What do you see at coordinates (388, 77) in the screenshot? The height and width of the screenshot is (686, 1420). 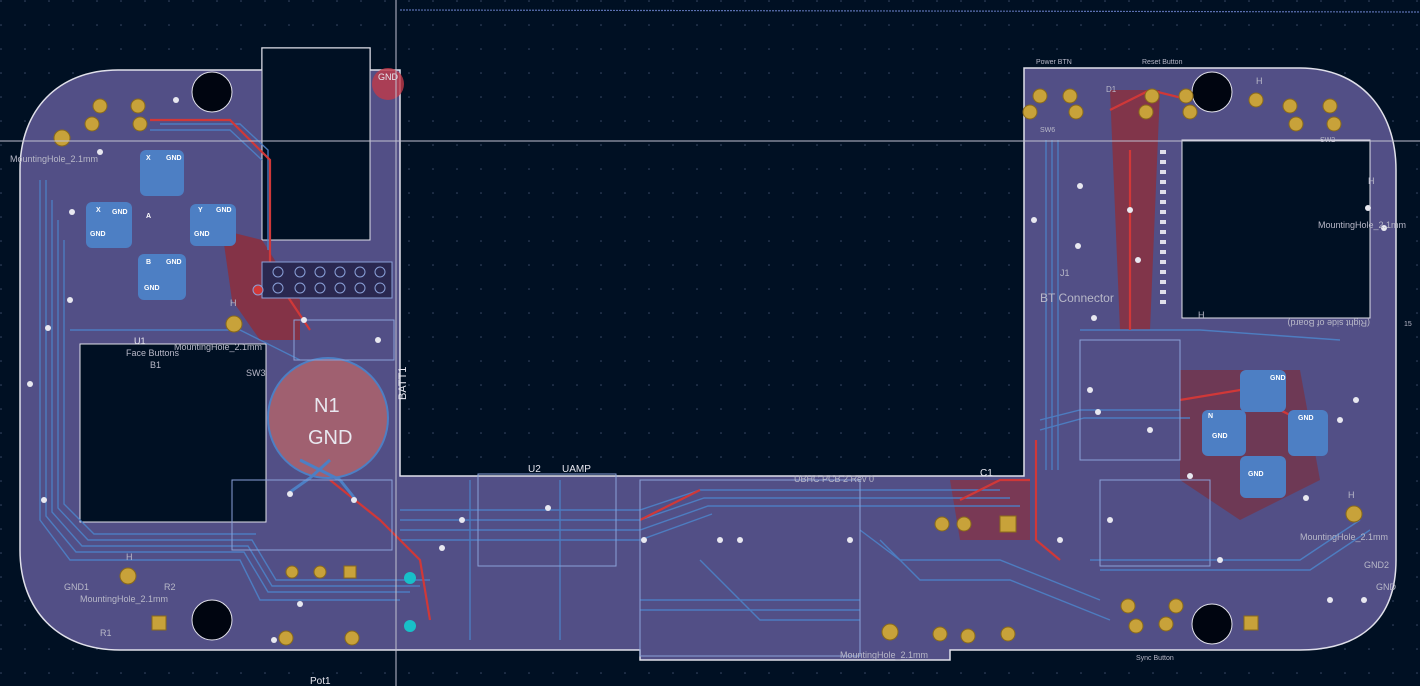 I see `gnd-pad-label: GND` at bounding box center [388, 77].